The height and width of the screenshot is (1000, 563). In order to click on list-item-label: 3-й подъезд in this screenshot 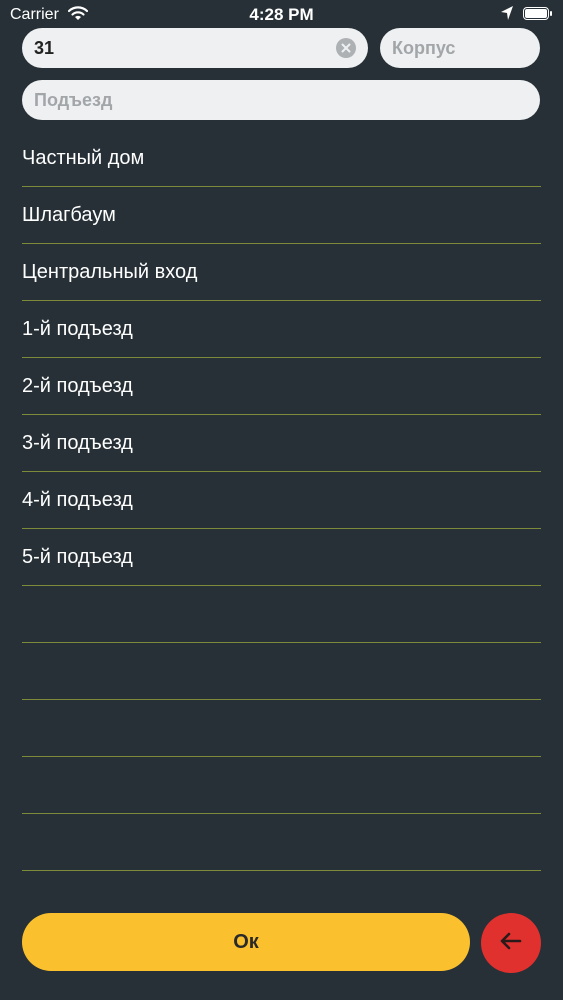, I will do `click(77, 442)`.